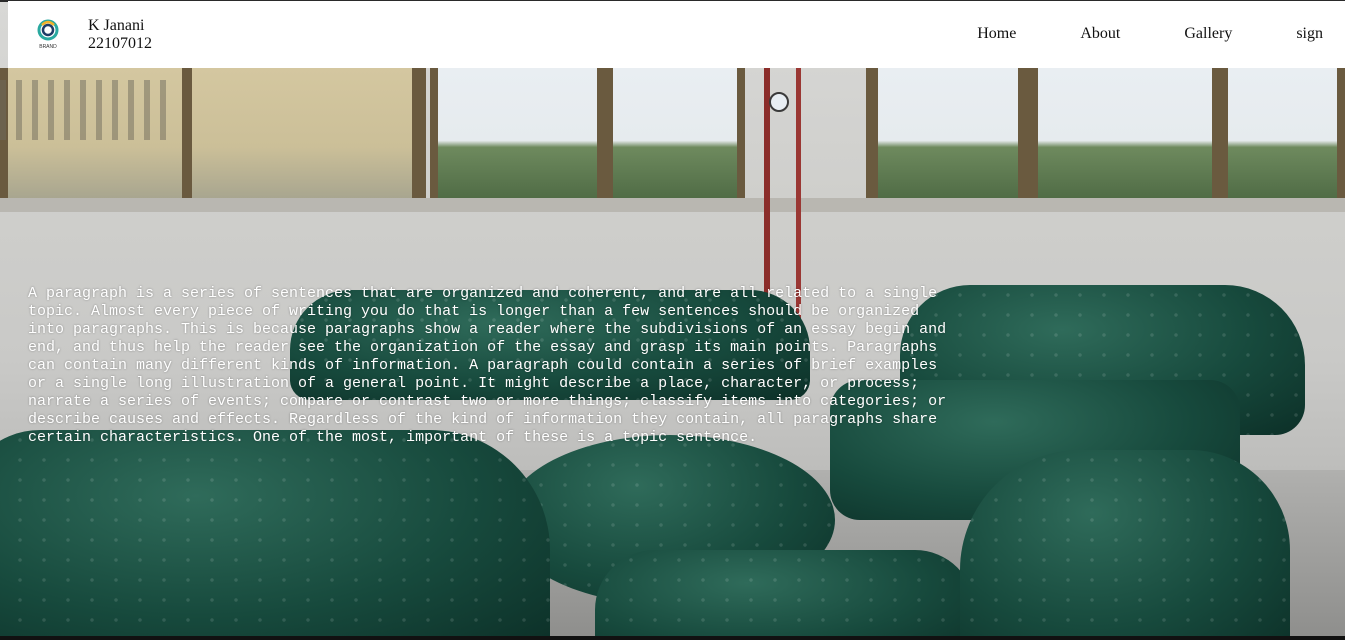 The width and height of the screenshot is (1345, 640). I want to click on brand-logo-icon: BRAND, so click(48, 34).